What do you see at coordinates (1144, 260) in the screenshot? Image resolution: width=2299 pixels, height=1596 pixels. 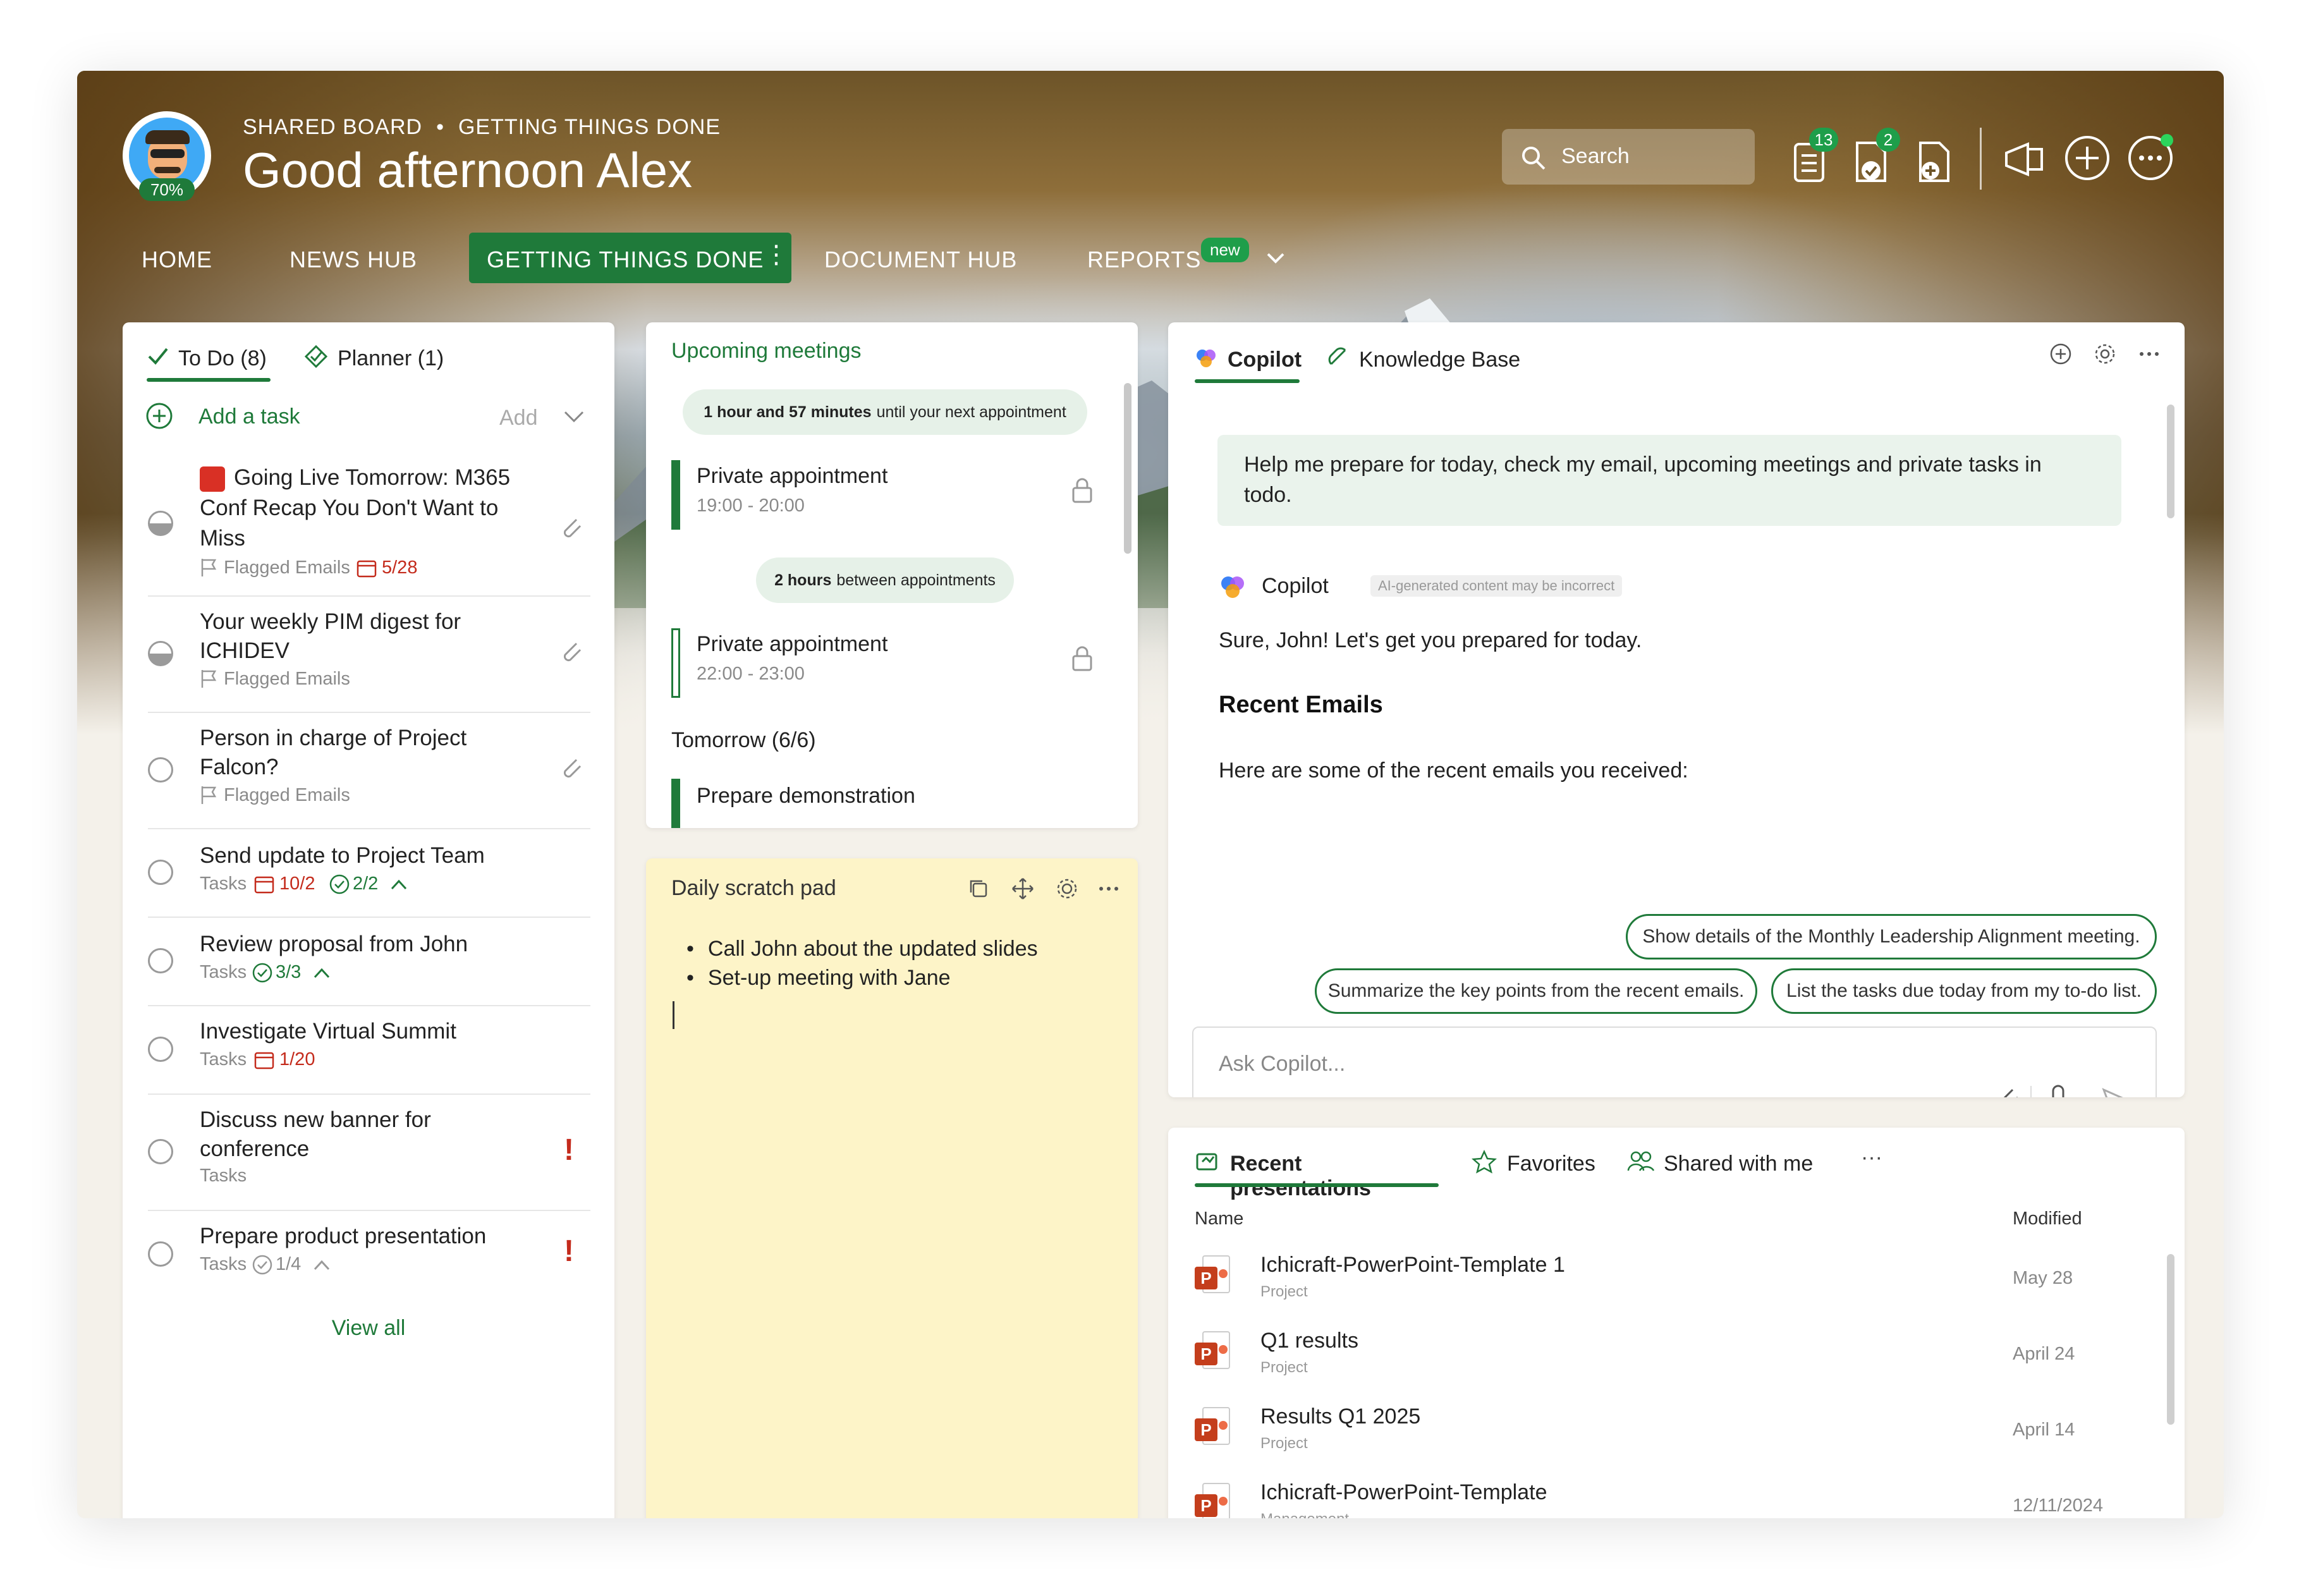 I see `nav-reports: REPORTS` at bounding box center [1144, 260].